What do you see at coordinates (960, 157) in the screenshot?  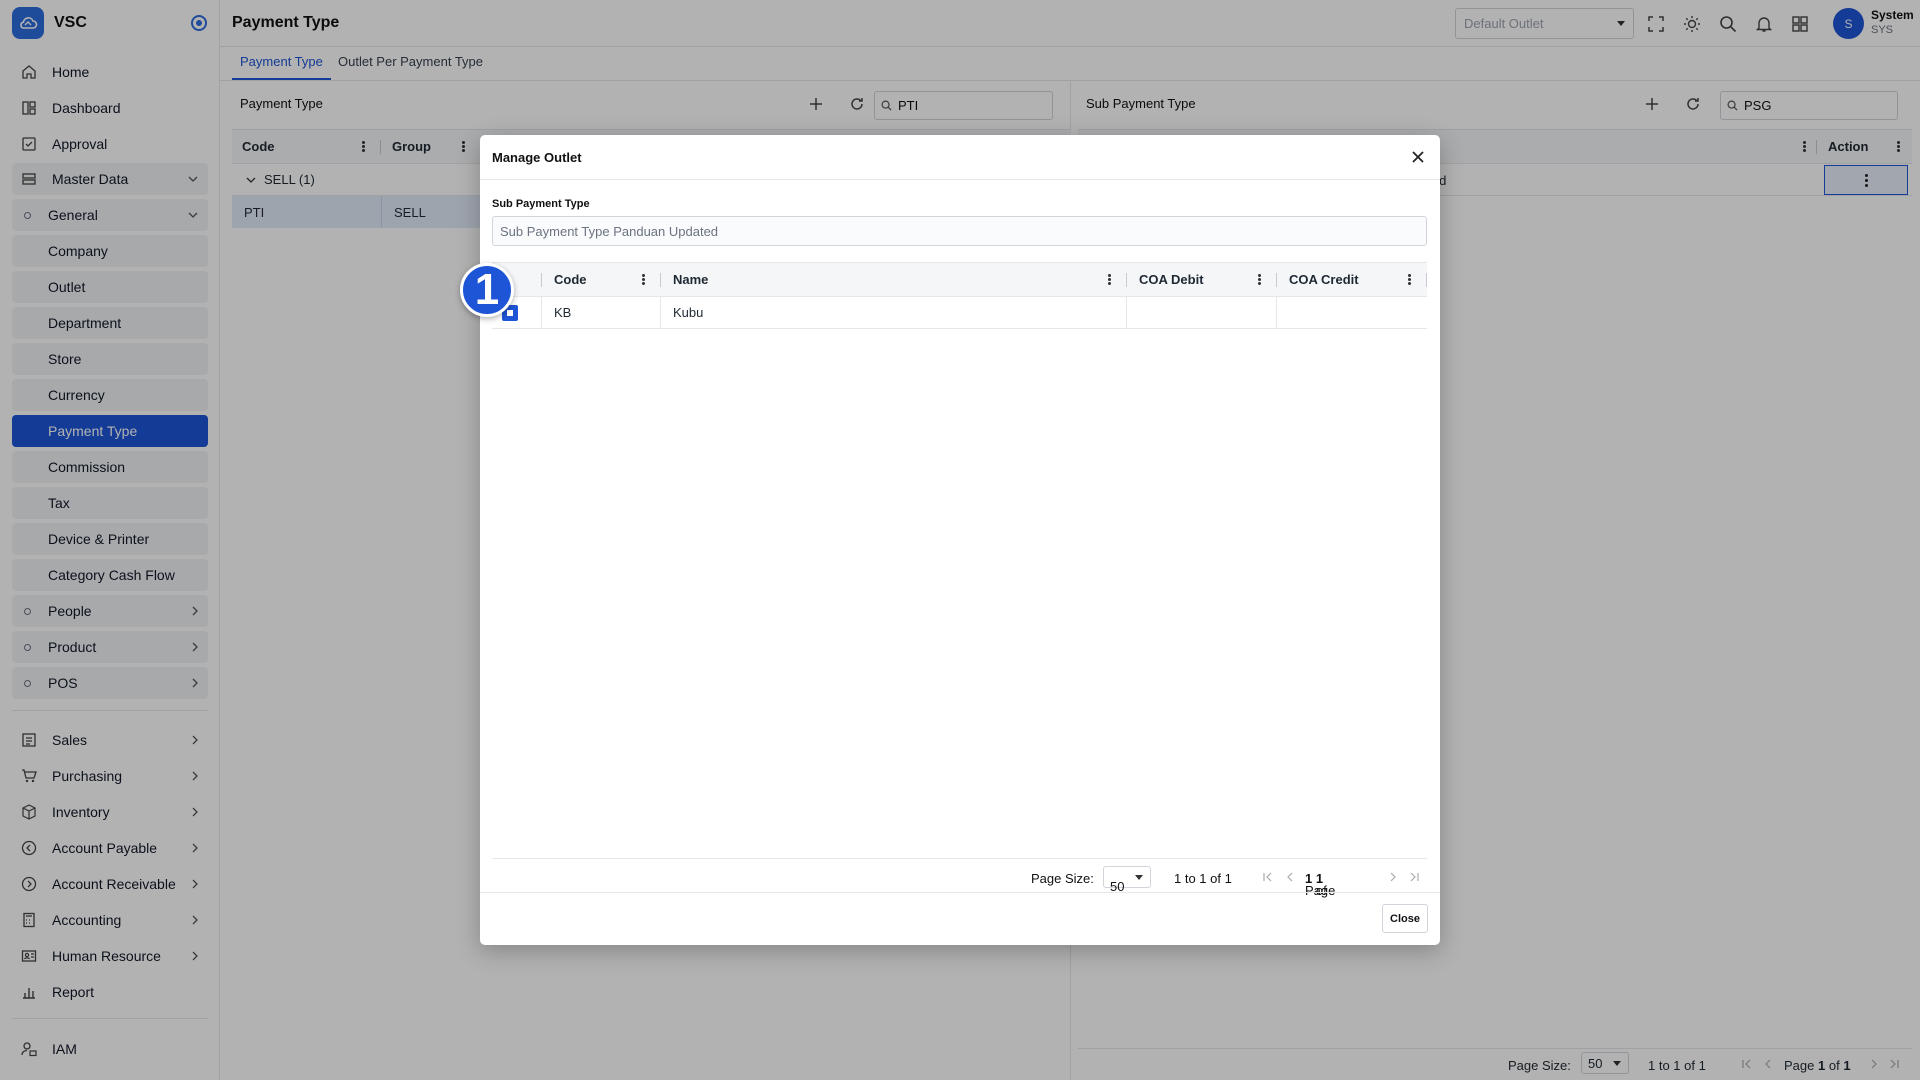 I see `dialog-header: Manage Outlet` at bounding box center [960, 157].